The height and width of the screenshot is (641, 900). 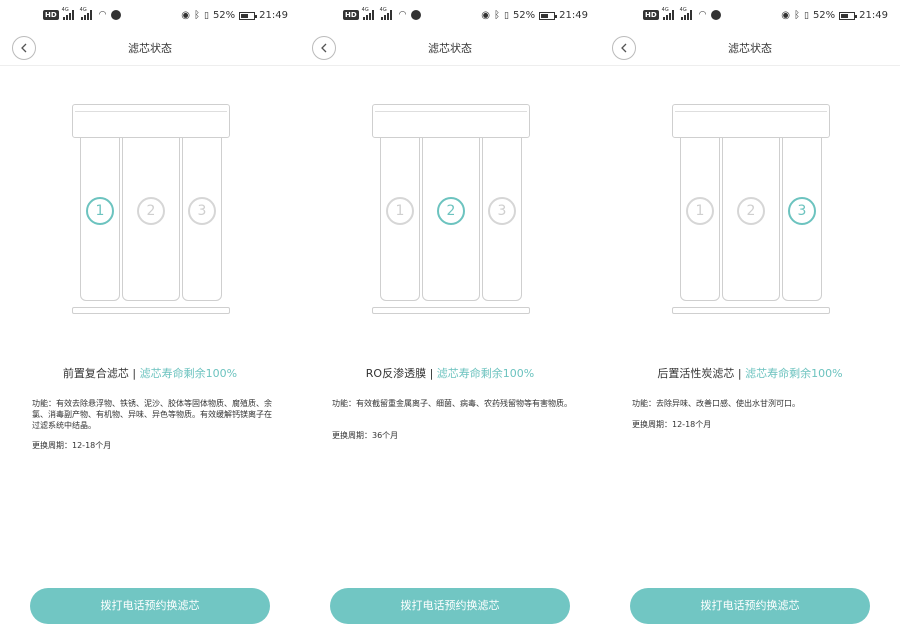 I want to click on filter-description: 功能：有效截留重金属离子、细菌、病毒、农药残留物等有害物质。, so click(x=452, y=403).